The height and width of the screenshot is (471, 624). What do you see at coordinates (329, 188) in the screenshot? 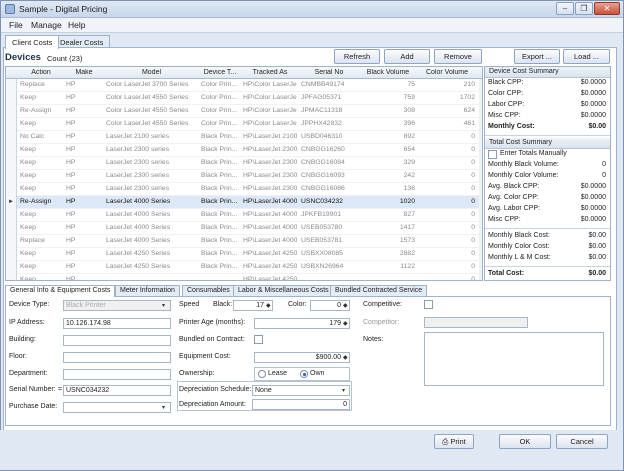
I see `grid-cell: CNBGG16086` at bounding box center [329, 188].